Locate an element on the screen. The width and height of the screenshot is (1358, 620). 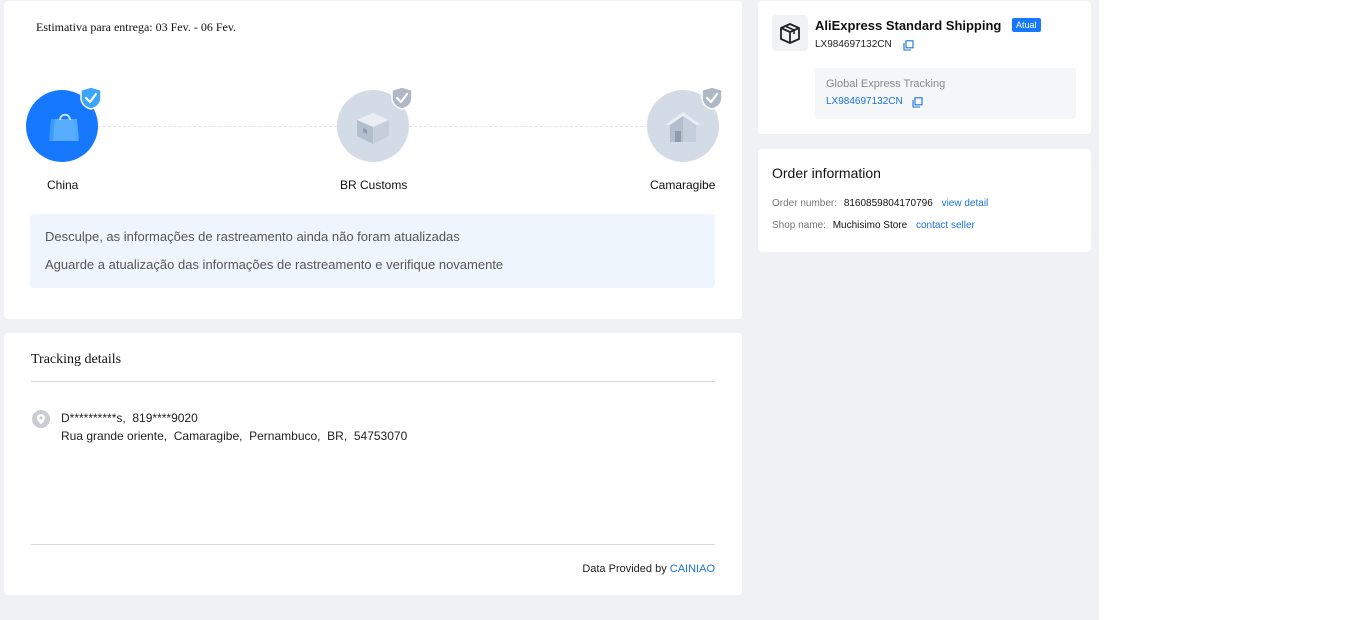
data-provider: Data Provided by CAINIAO is located at coordinates (648, 569).